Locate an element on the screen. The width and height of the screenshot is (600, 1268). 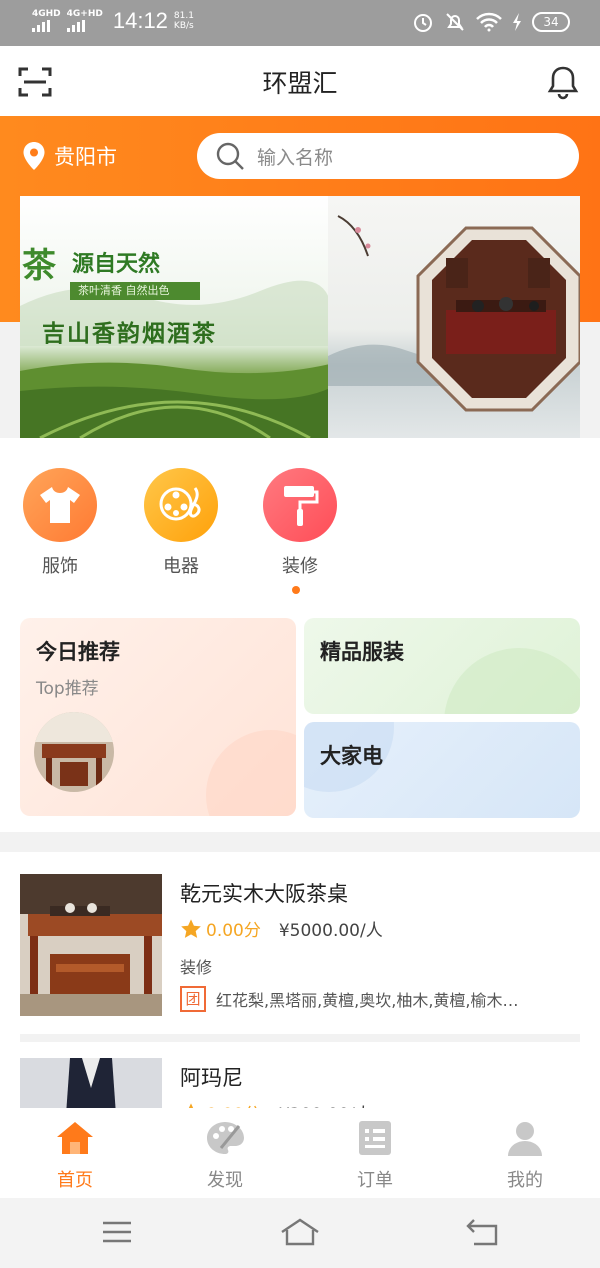
category-grid: 服饰 电器 装修 is located at coordinates (300, 523).